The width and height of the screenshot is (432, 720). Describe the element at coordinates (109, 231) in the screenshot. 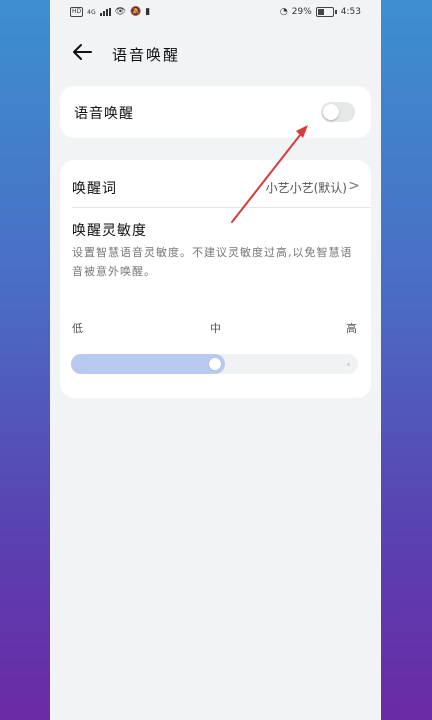

I see `sensitivity-title: 唤醒灵敏度` at that location.